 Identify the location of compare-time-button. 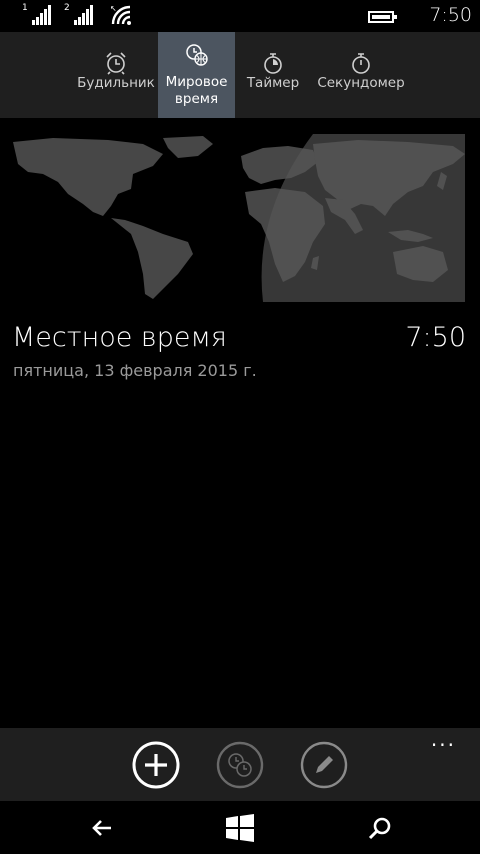
(240, 765).